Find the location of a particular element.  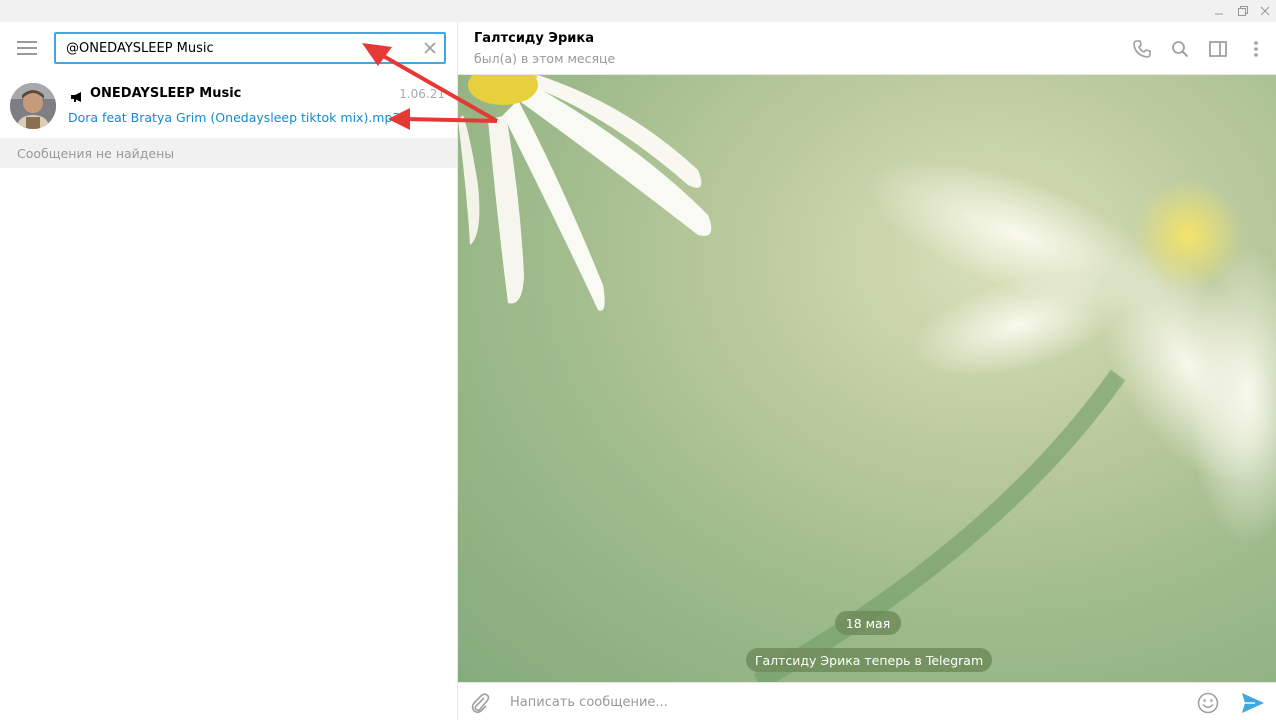

paperclip-icon is located at coordinates (480, 703).